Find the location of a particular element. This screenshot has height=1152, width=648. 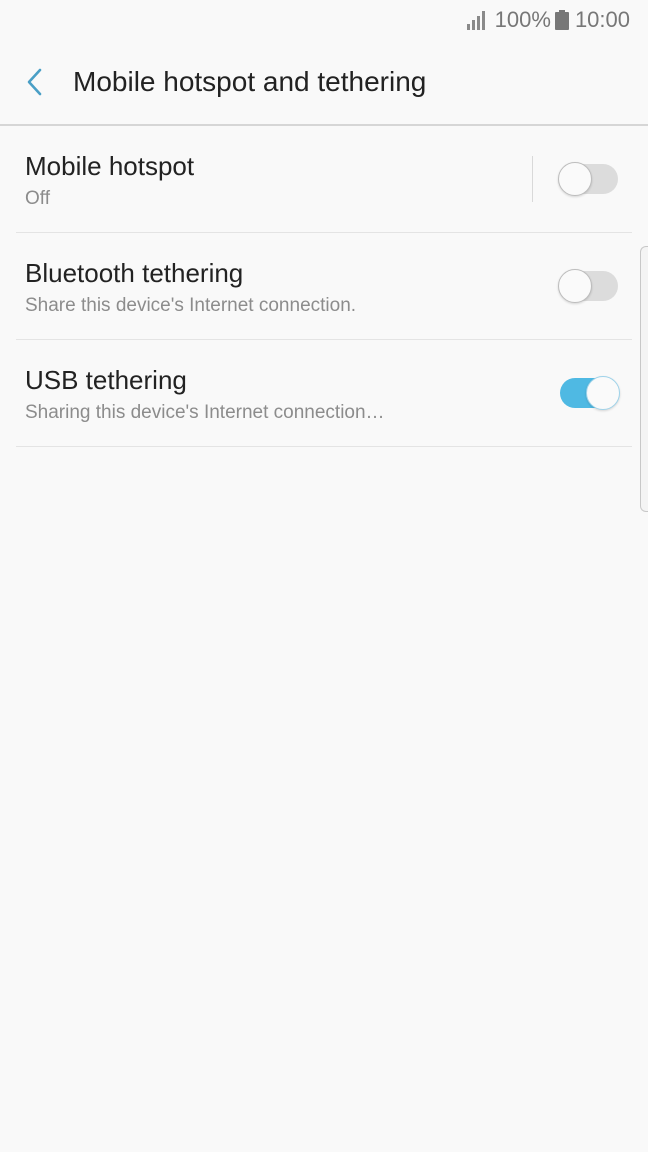

mobile-hotspot-toggle is located at coordinates (588, 179).